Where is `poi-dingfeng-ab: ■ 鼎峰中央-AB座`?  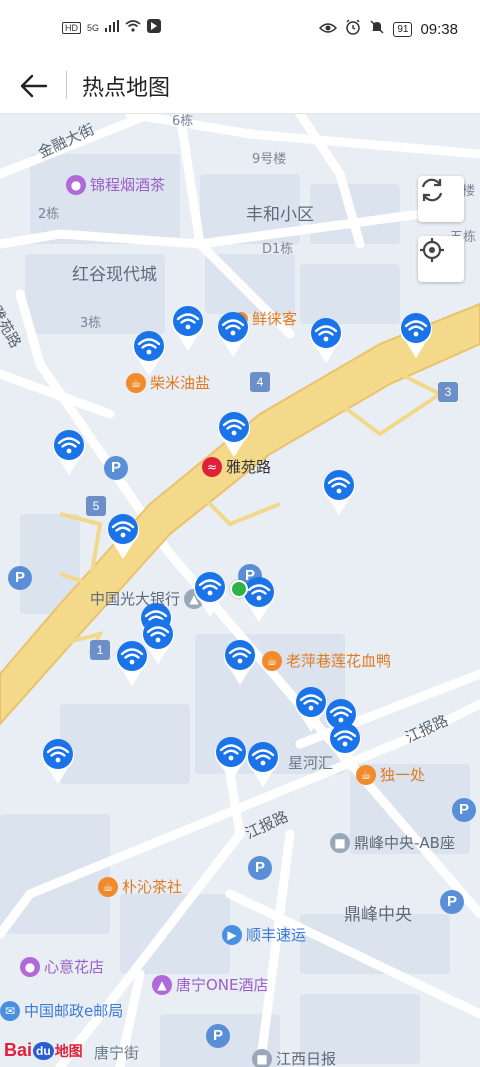
poi-dingfeng-ab: ■ 鼎峰中央-AB座 is located at coordinates (392, 842).